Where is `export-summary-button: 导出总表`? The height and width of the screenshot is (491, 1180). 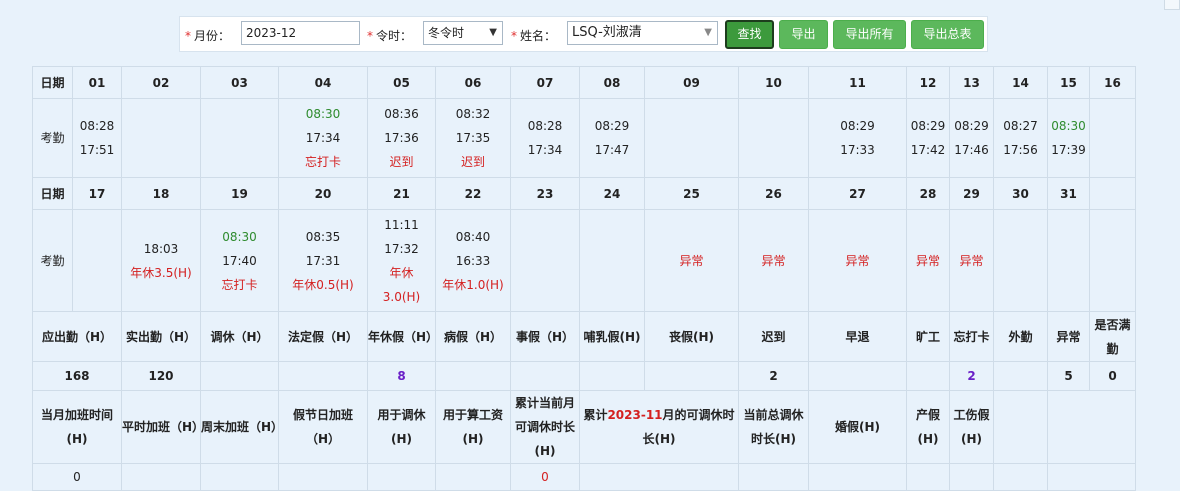
export-summary-button: 导出总表 is located at coordinates (947, 34).